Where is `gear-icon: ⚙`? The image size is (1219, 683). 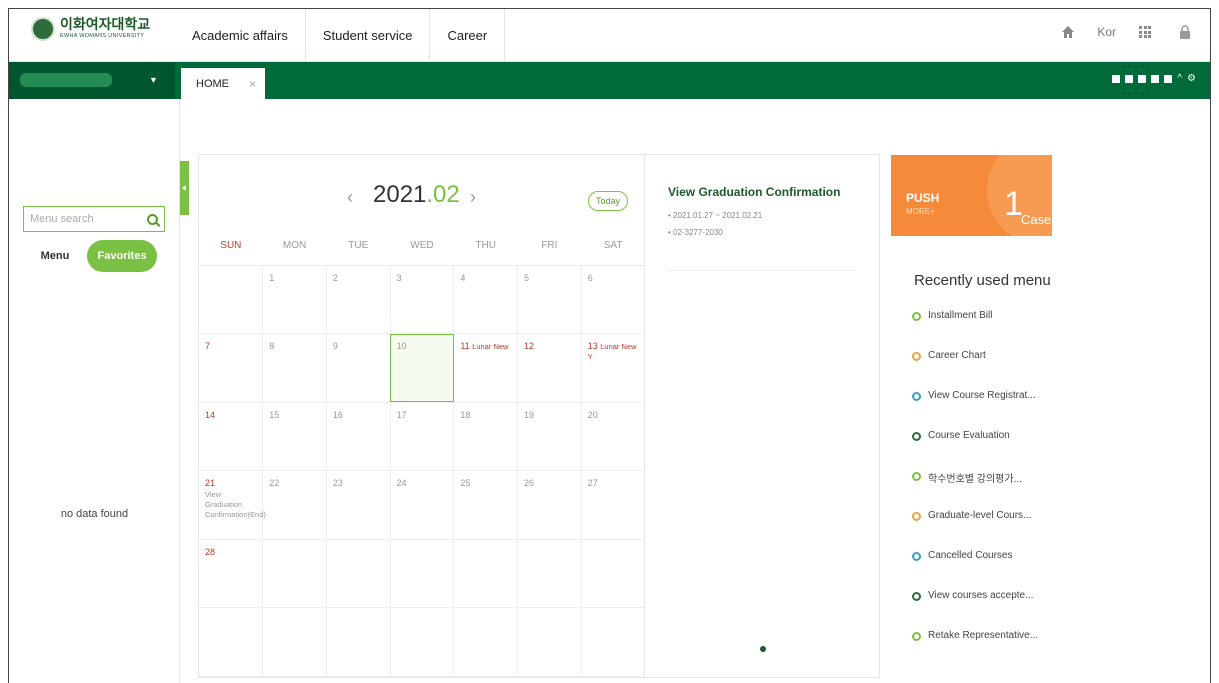
gear-icon: ⚙ is located at coordinates (1191, 79).